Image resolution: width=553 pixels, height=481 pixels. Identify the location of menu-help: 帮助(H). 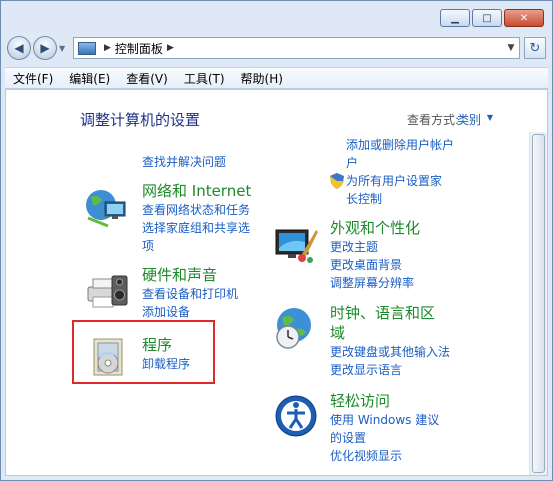
(262, 78).